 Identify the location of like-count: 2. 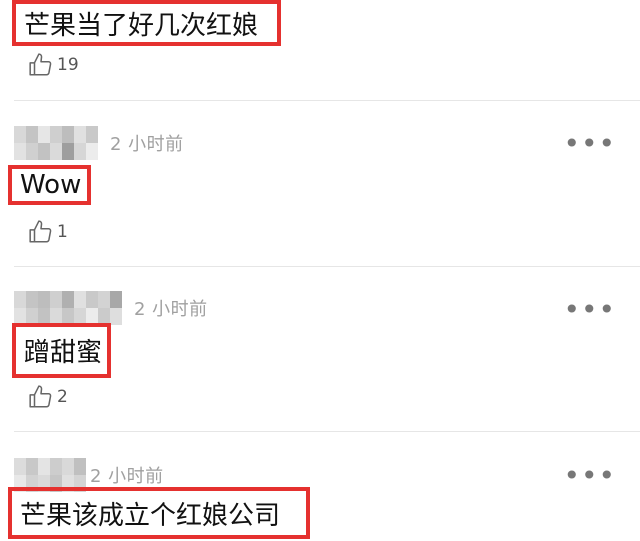
(62, 397).